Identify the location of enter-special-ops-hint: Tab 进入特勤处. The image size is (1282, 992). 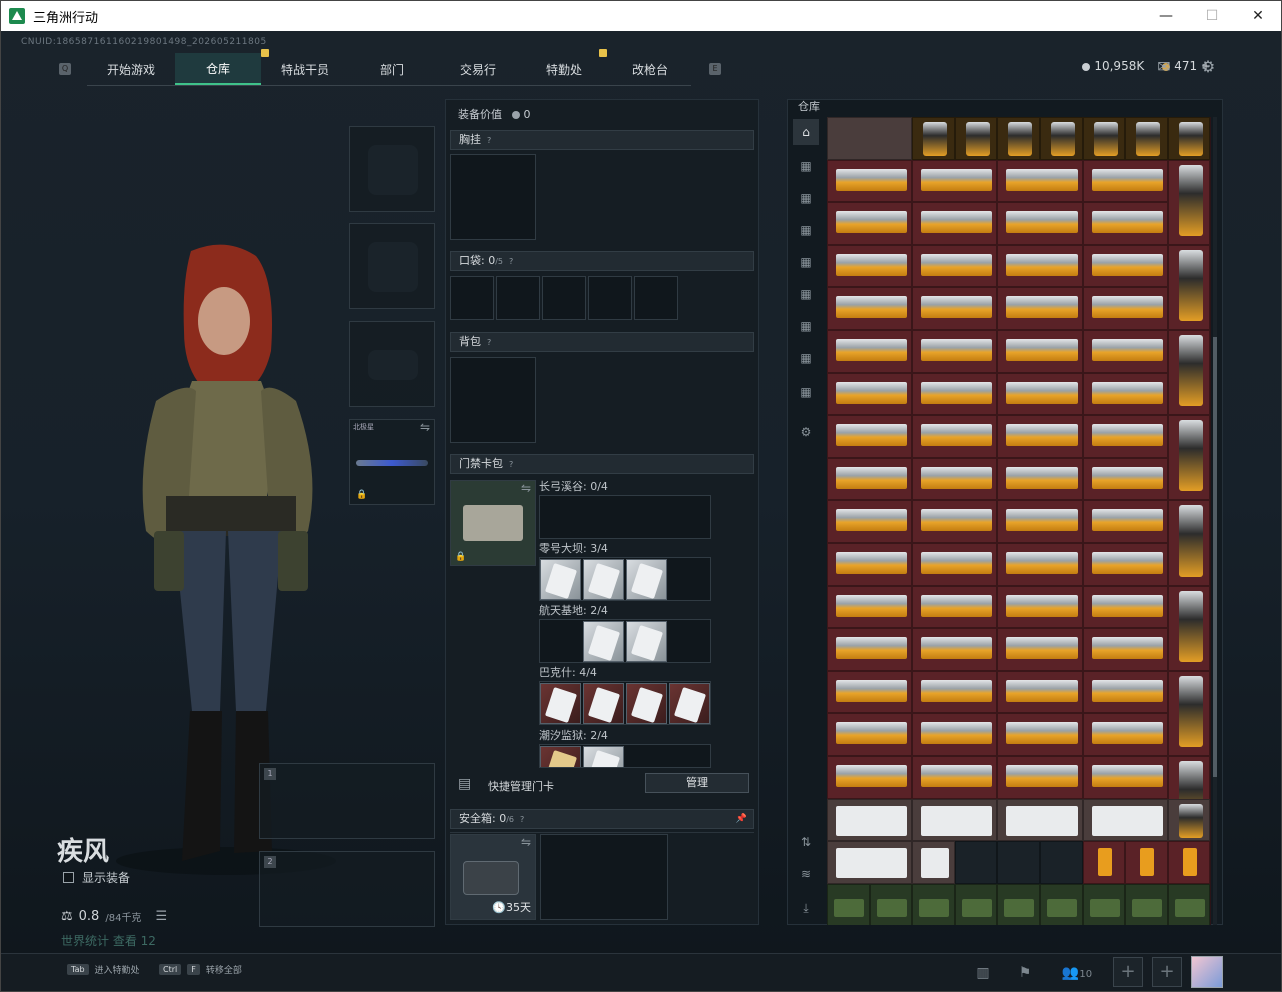
(103, 969).